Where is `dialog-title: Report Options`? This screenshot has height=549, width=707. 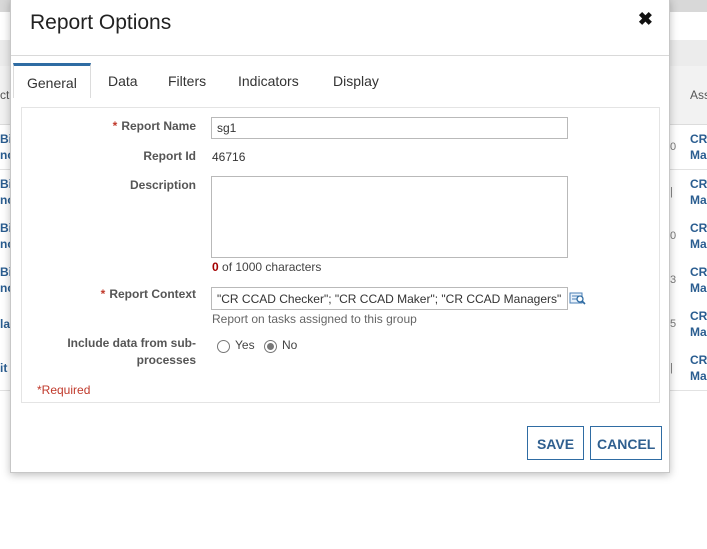
dialog-title: Report Options is located at coordinates (101, 22).